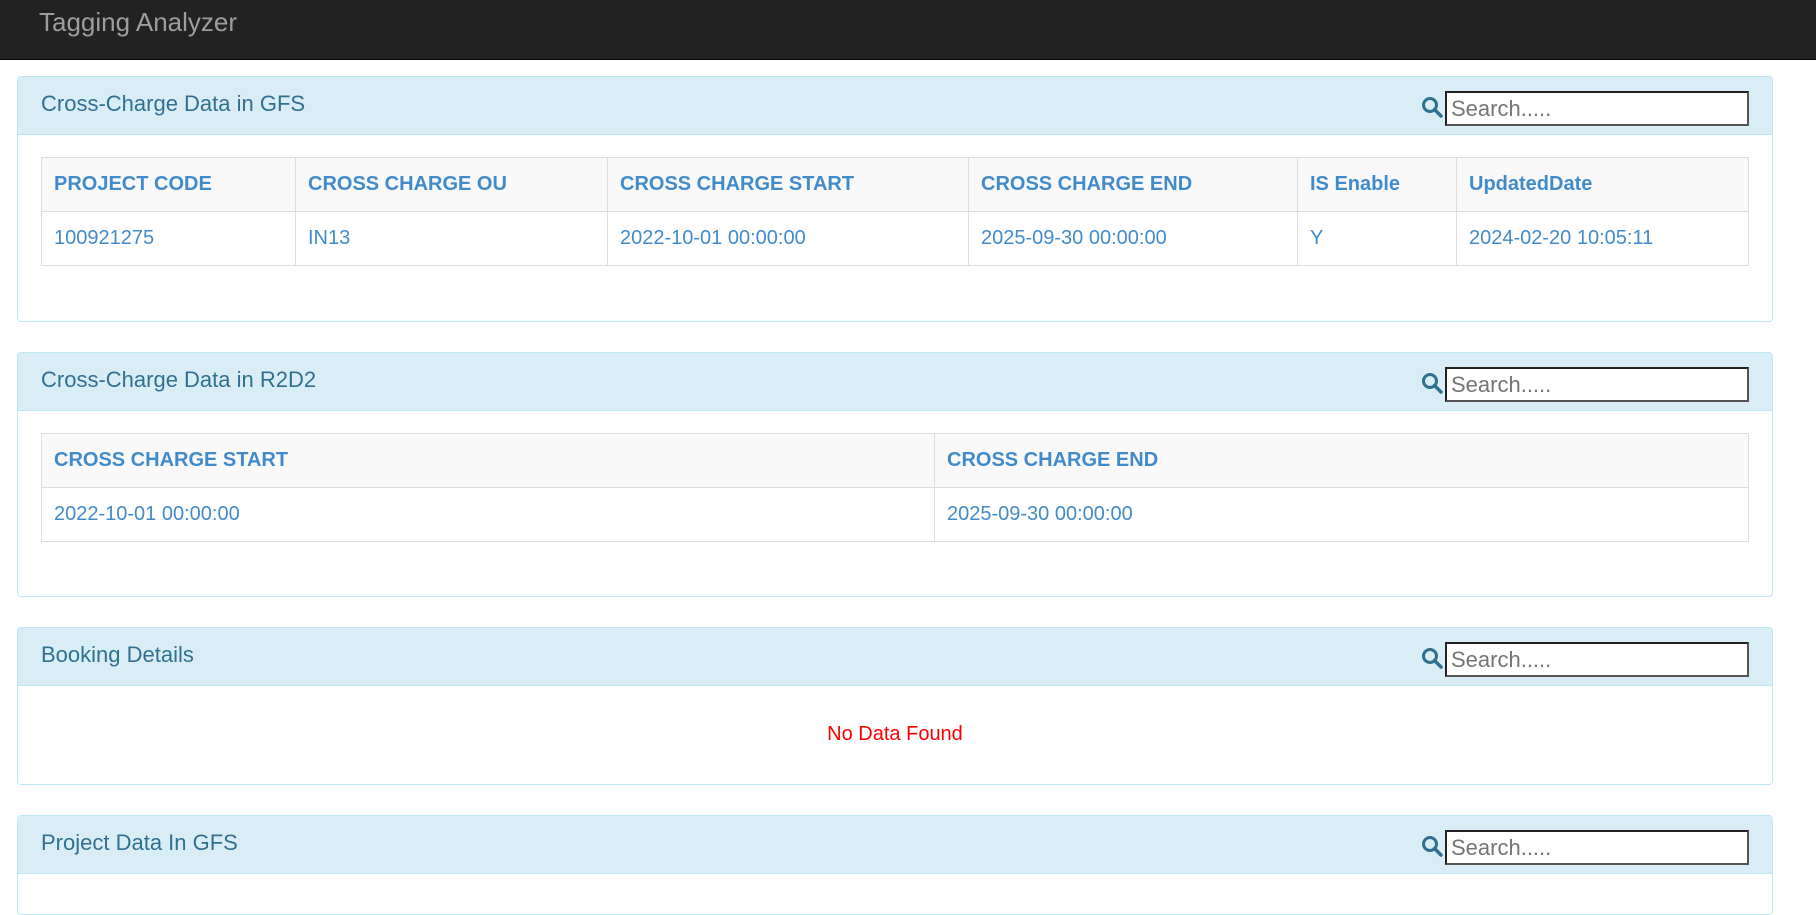  Describe the element at coordinates (139, 842) in the screenshot. I see `panel-title: Project Data In GFS` at that location.